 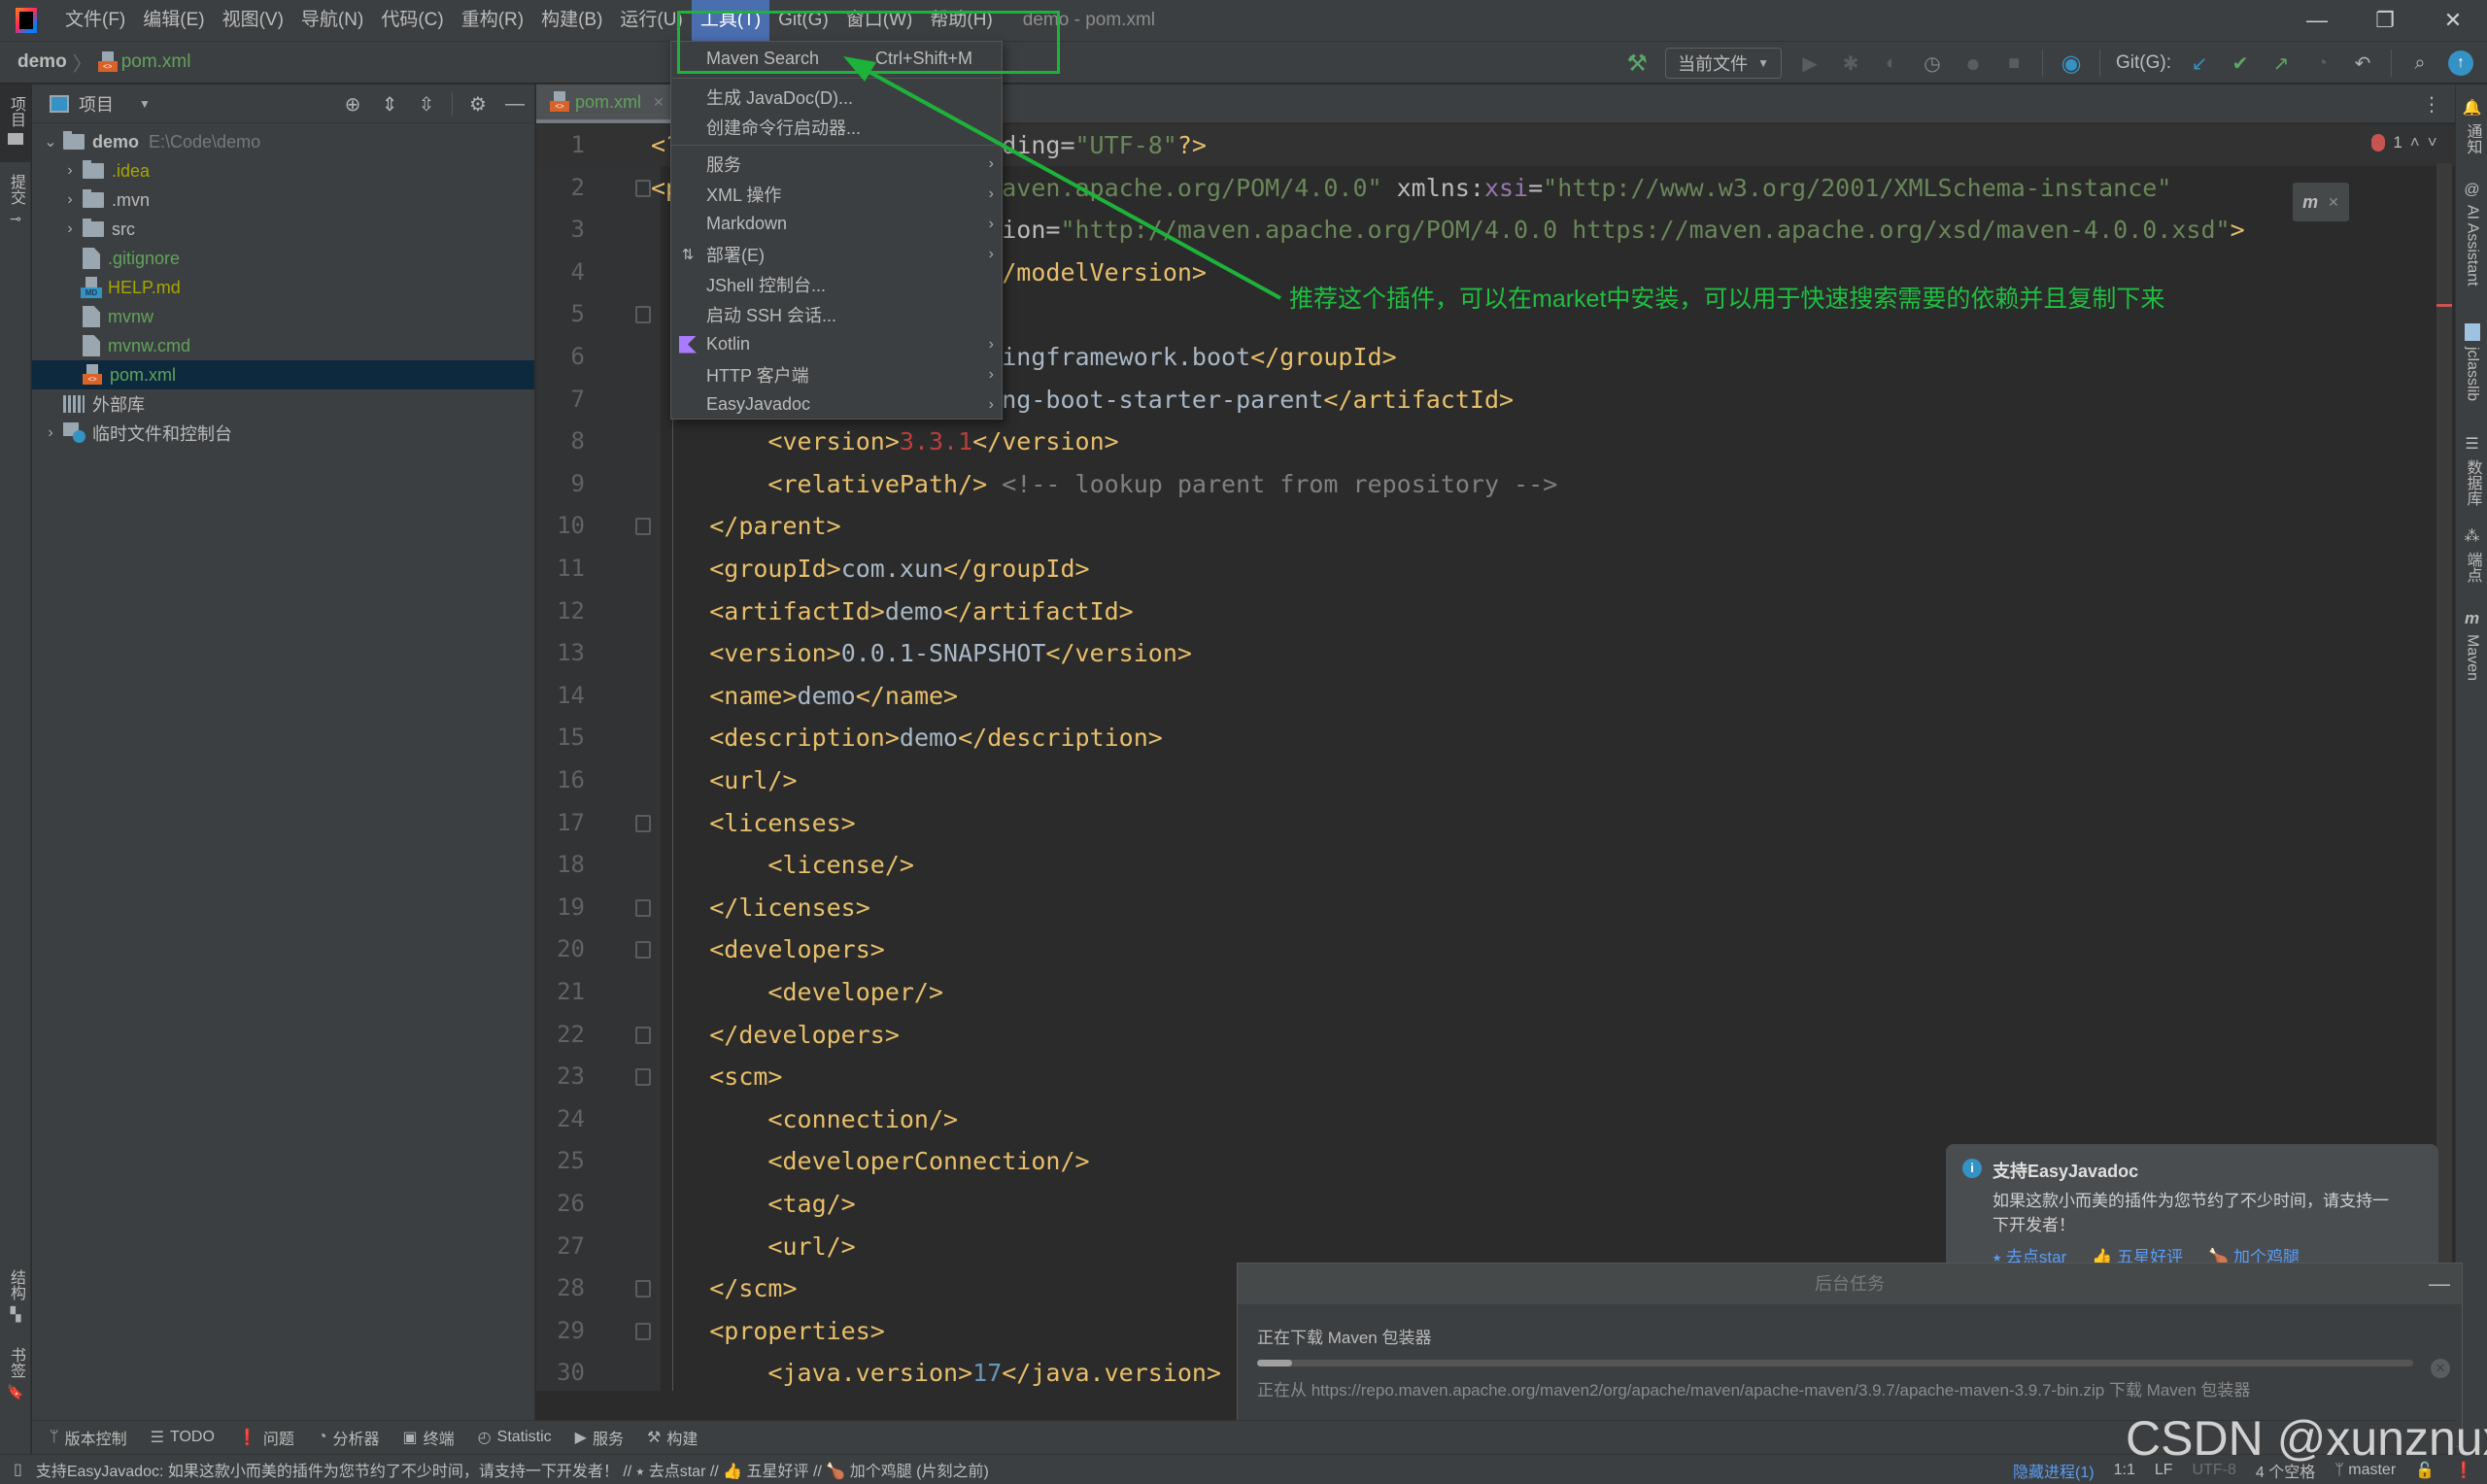 I want to click on git-rollback-icon: ↶, so click(x=2362, y=64).